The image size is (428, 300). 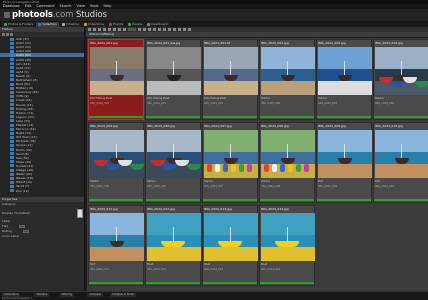 I want to click on status-tab: Timeline, so click(x=42, y=295).